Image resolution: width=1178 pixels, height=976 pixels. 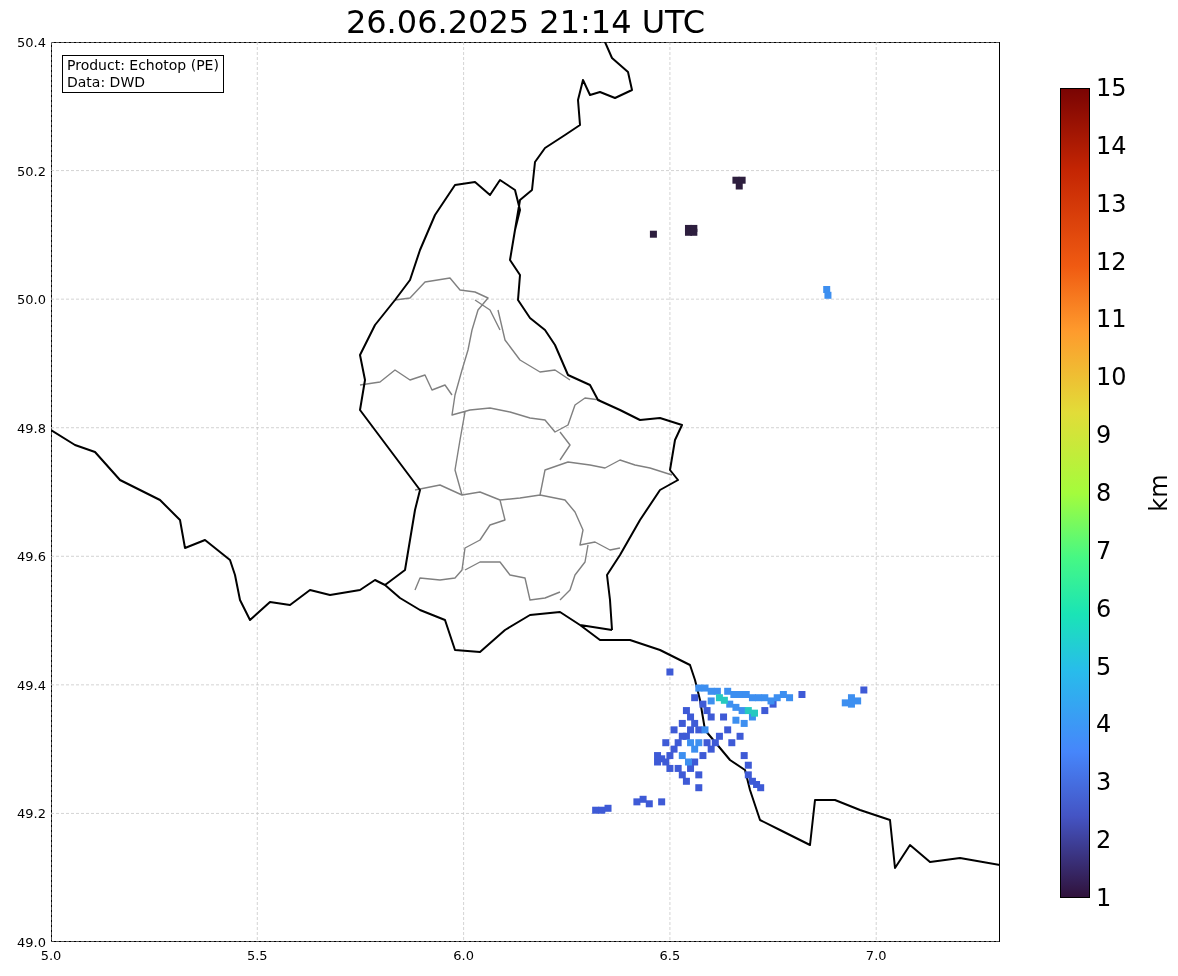 What do you see at coordinates (31, 556) in the screenshot?
I see `y-tick-label: 49.6` at bounding box center [31, 556].